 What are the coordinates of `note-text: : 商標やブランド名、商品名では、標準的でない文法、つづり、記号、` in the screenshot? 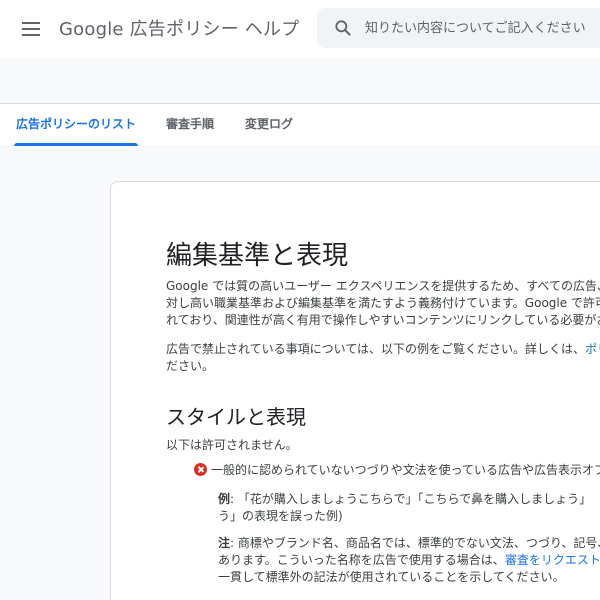 It's located at (415, 543).